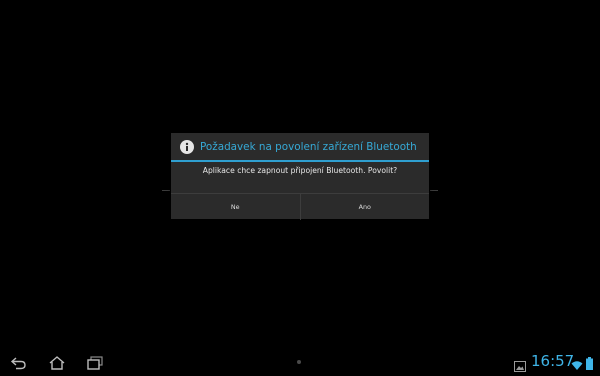 This screenshot has width=600, height=376. Describe the element at coordinates (235, 207) in the screenshot. I see `no-button: Ne` at that location.